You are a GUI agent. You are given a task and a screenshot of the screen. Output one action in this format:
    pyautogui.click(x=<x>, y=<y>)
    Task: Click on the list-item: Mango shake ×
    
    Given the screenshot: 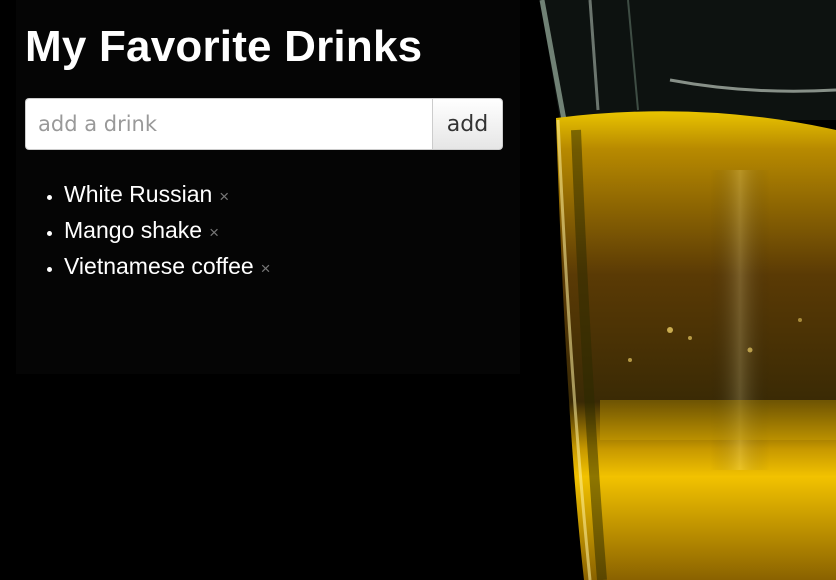 What is the action you would take?
    pyautogui.click(x=167, y=230)
    